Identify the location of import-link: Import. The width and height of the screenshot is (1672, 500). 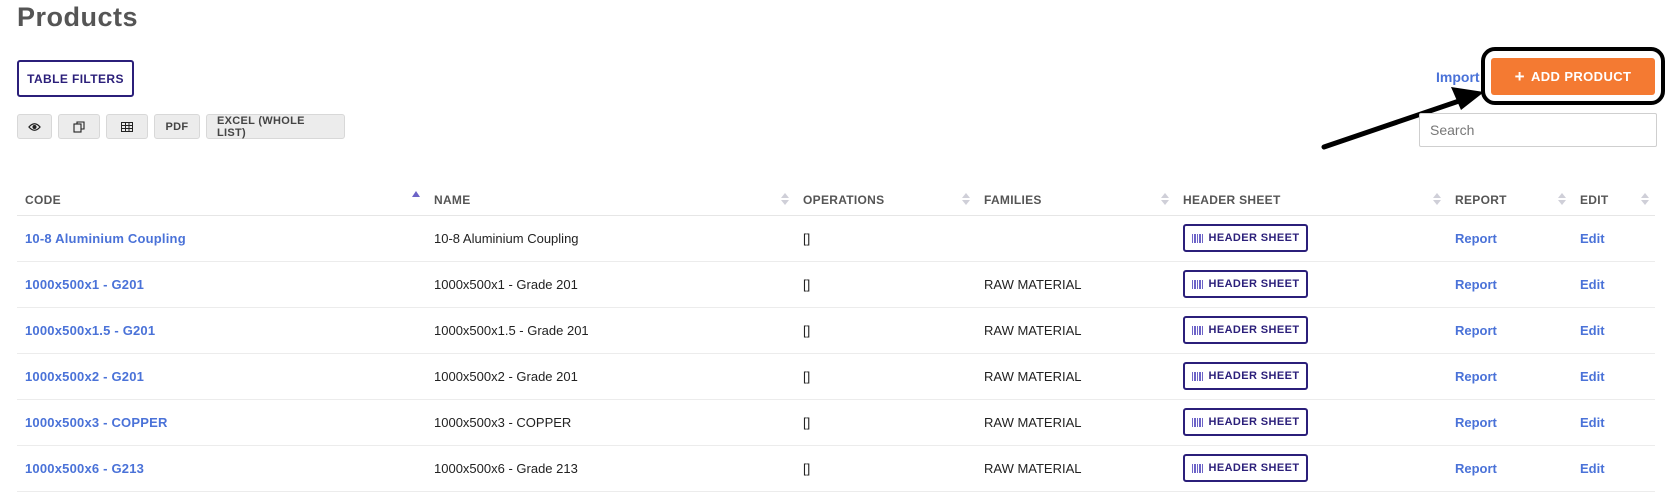
(1458, 77).